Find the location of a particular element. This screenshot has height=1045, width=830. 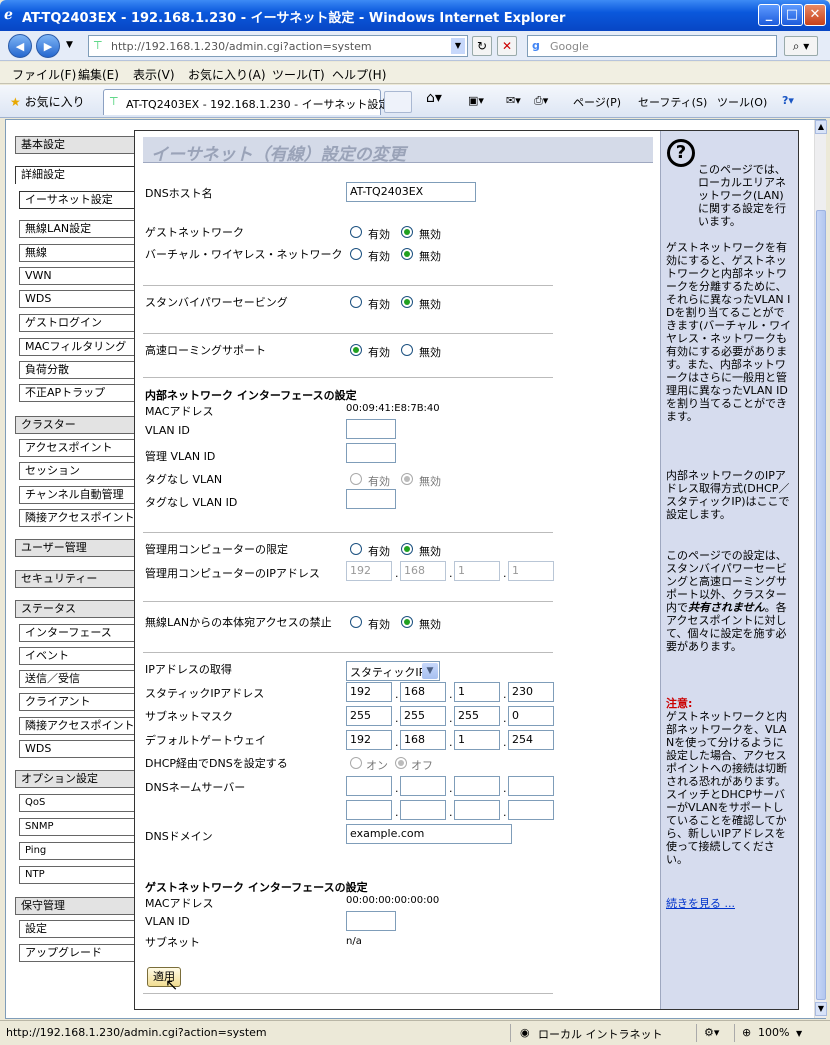

mail-icon: ✉▾ is located at coordinates (513, 100).